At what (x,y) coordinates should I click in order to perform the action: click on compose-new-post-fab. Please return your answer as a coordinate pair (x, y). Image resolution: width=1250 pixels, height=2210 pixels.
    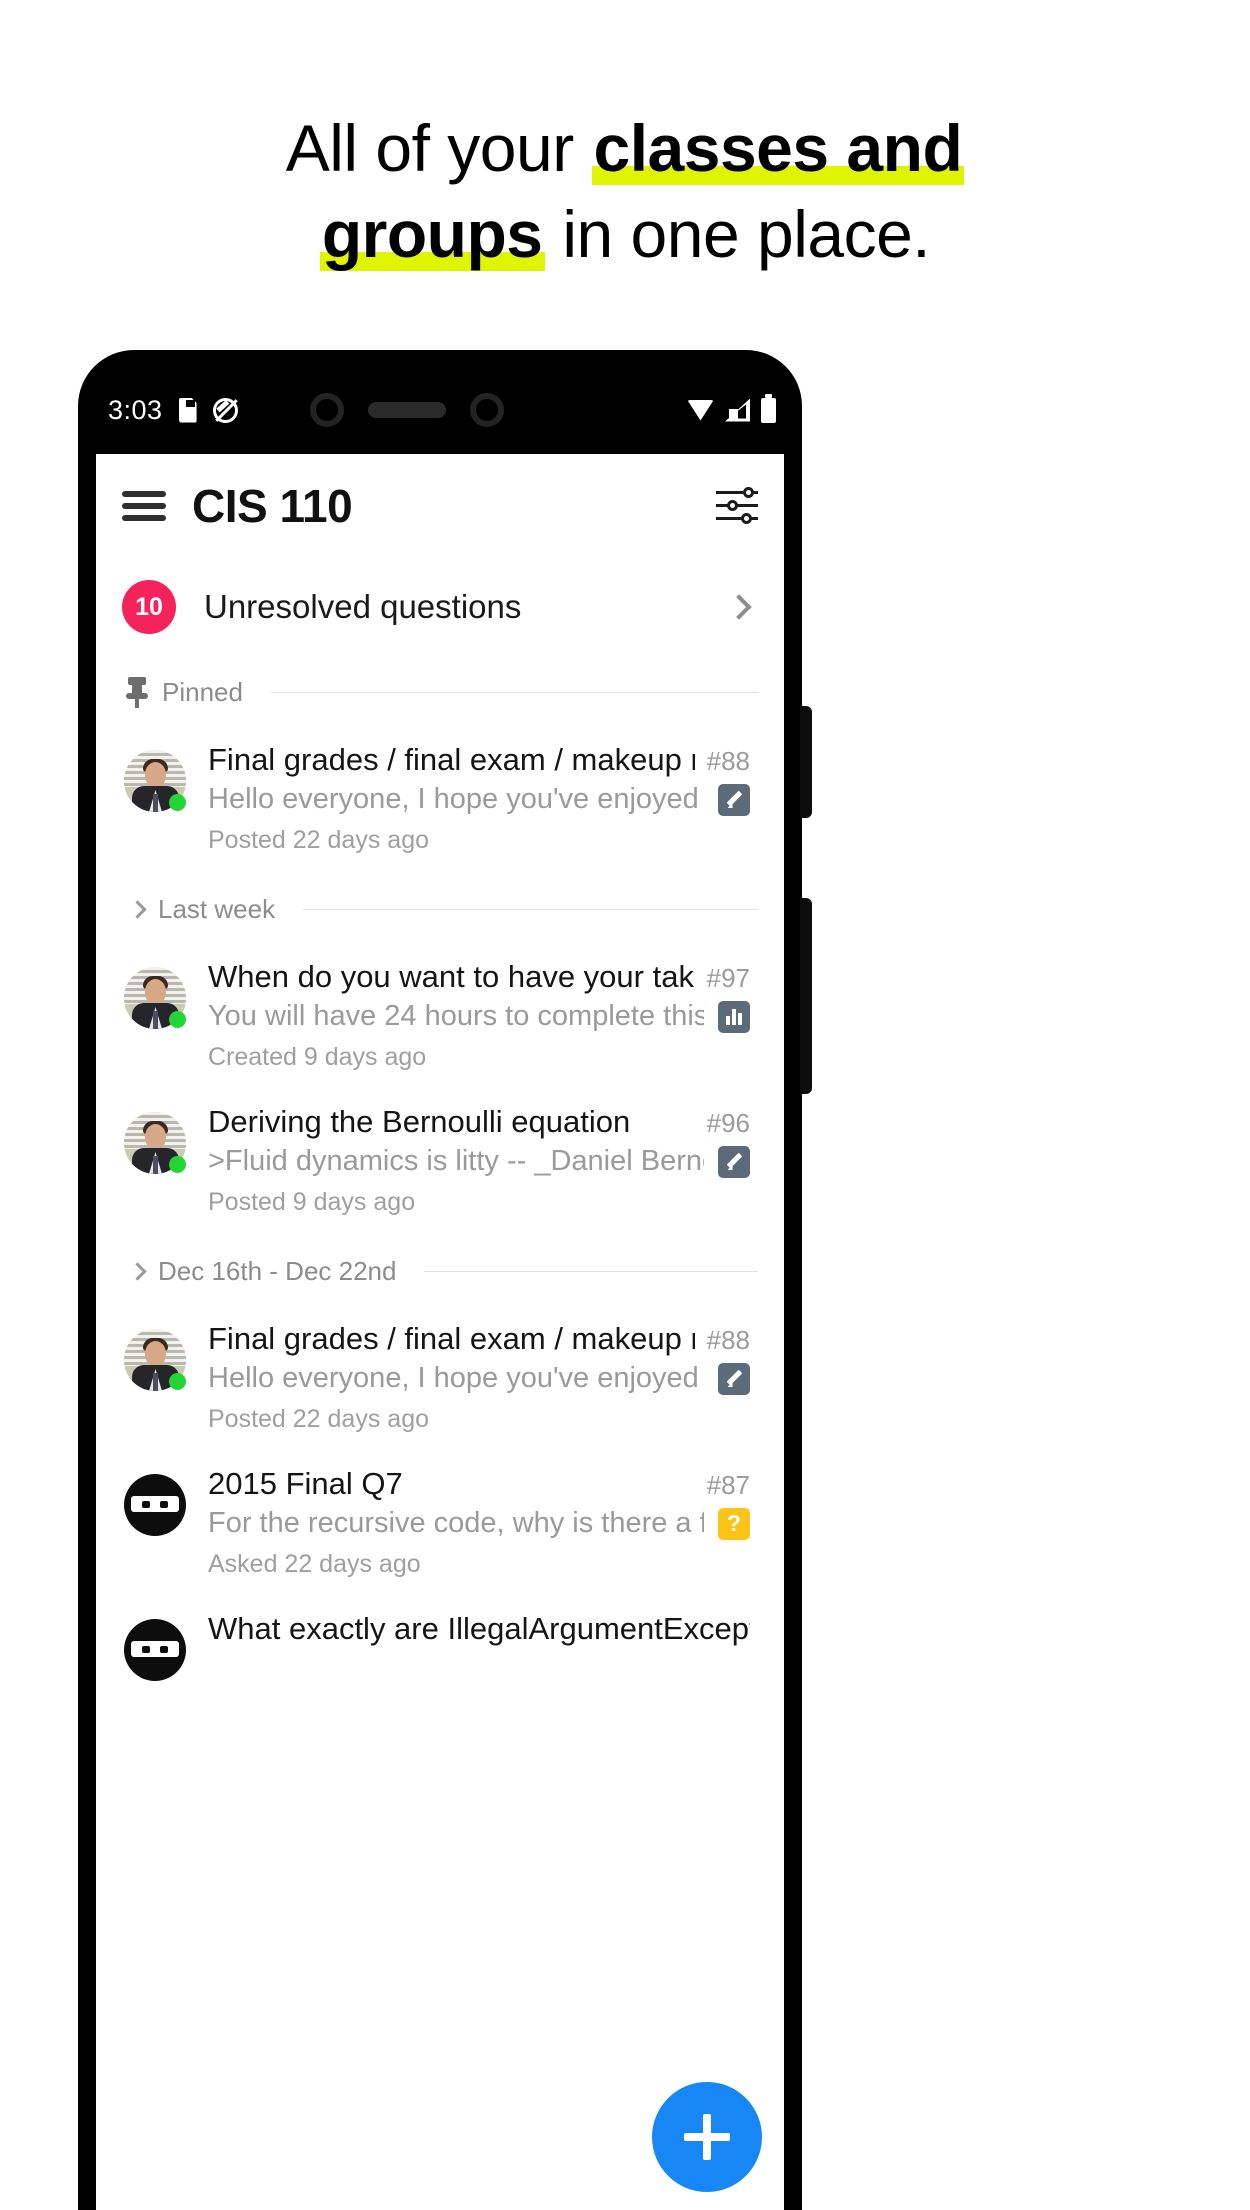
    Looking at the image, I should click on (707, 2137).